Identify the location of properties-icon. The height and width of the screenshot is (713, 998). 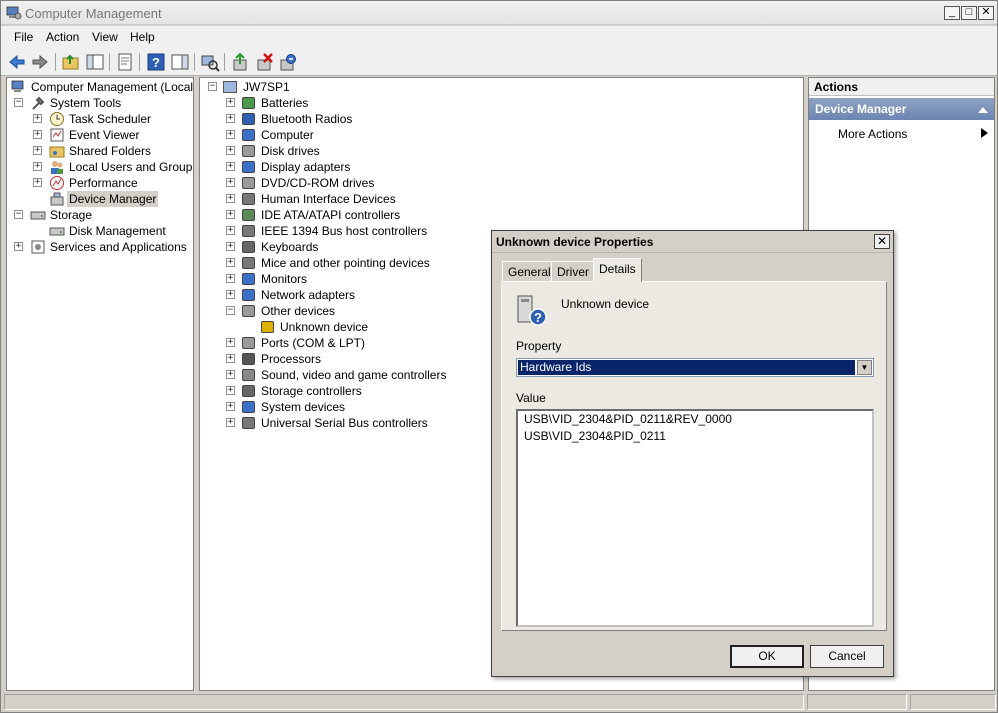
(125, 62).